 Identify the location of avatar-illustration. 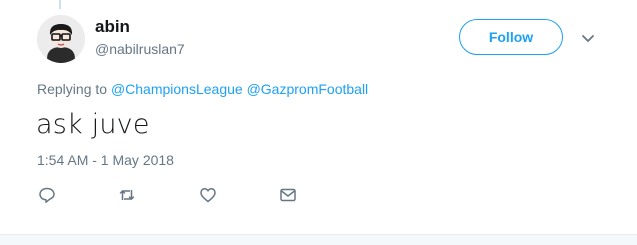
(61, 39).